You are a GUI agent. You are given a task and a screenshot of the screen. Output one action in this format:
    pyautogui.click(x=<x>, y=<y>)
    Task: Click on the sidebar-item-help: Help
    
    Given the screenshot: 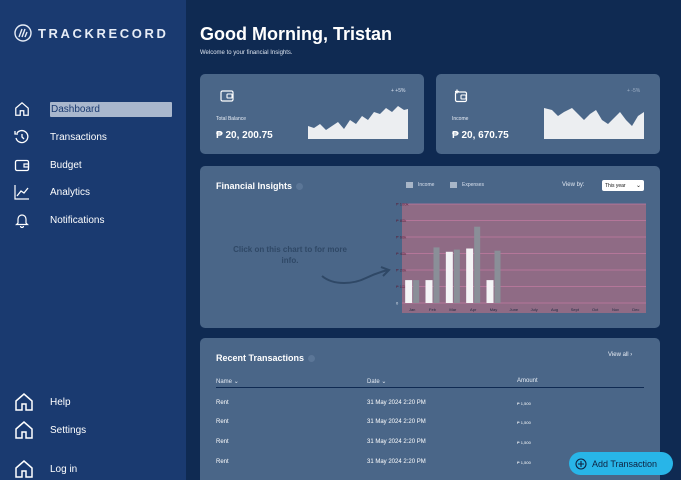 What is the action you would take?
    pyautogui.click(x=93, y=402)
    